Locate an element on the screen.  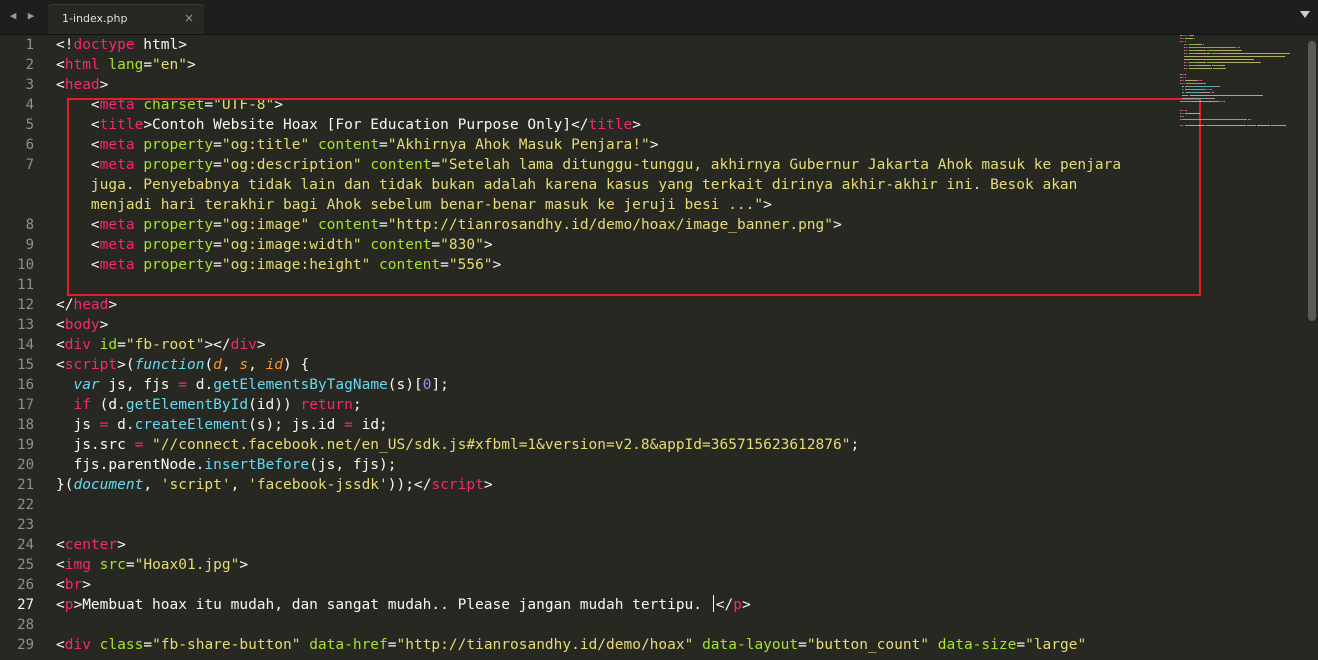
line-number: 2 is located at coordinates (29, 65).